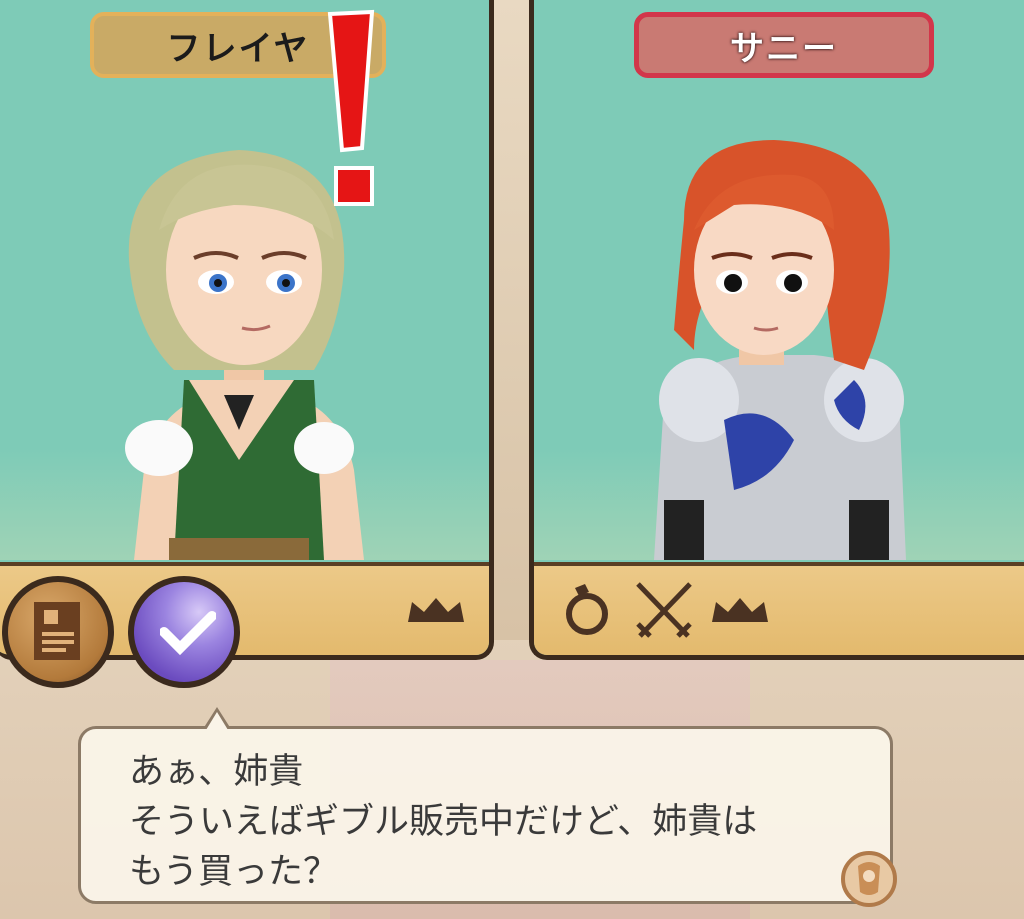 The image size is (1024, 919). Describe the element at coordinates (664, 610) in the screenshot. I see `crossed-swords-icon` at that location.